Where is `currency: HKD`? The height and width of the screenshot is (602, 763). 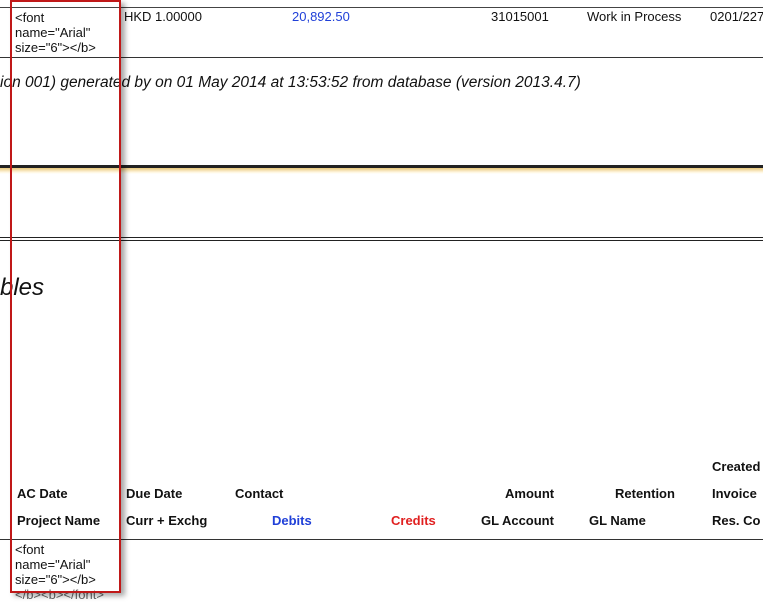 currency: HKD is located at coordinates (138, 16).